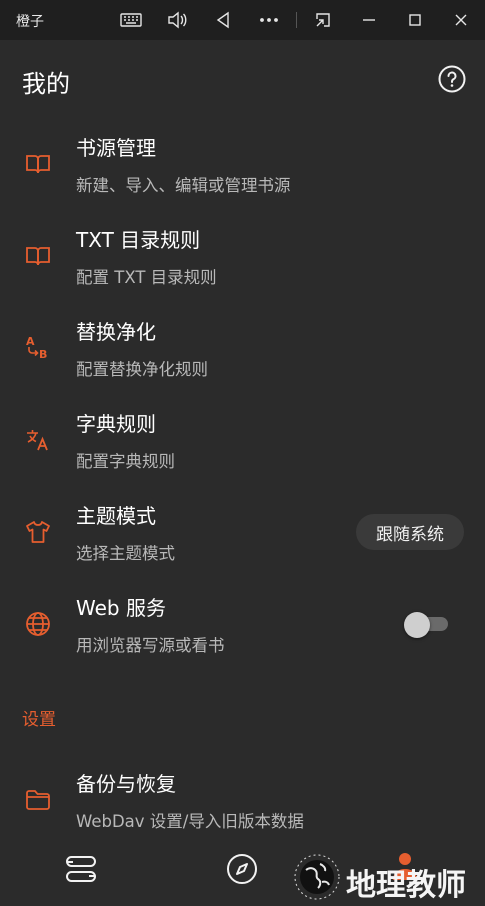 This screenshot has width=485, height=906. What do you see at coordinates (116, 516) in the screenshot?
I see `item-title: 主题模式` at bounding box center [116, 516].